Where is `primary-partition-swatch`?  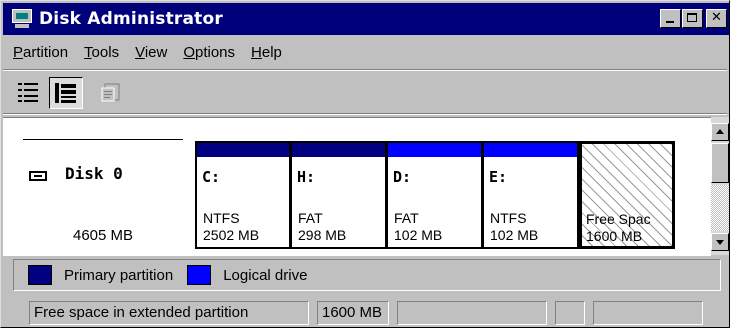 primary-partition-swatch is located at coordinates (40, 275).